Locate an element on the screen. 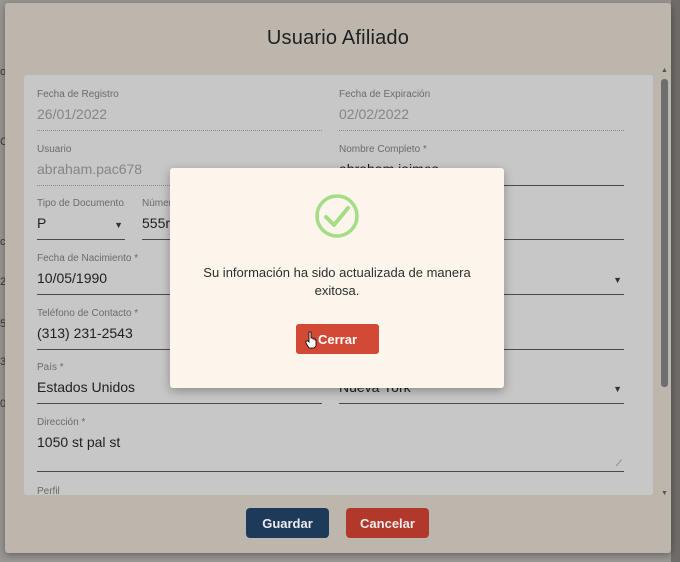 This screenshot has height=562, width=680. document-type-select: Tipo de Documento... P ▼ is located at coordinates (81, 219).